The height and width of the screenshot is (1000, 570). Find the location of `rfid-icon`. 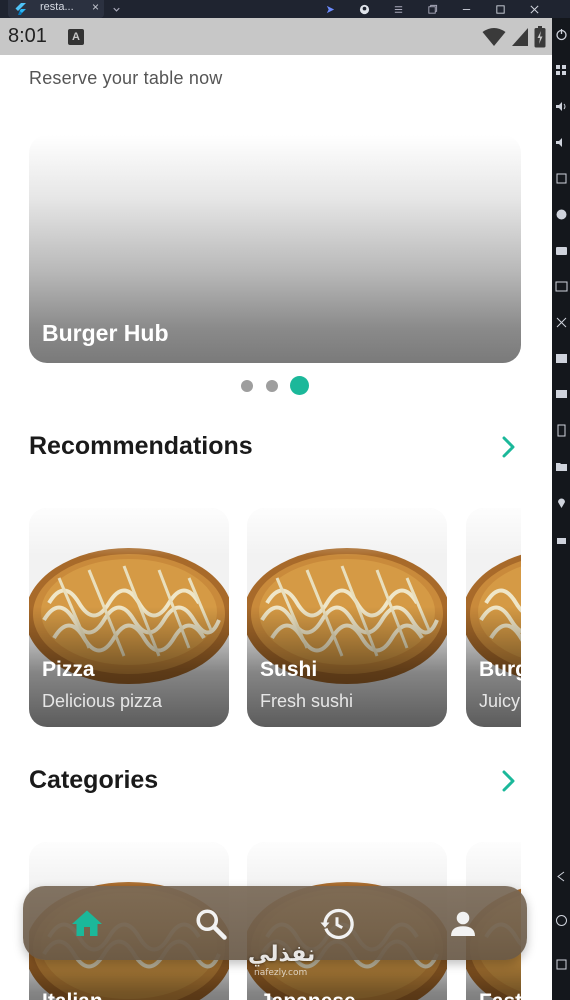

rfid-icon is located at coordinates (561, 286).